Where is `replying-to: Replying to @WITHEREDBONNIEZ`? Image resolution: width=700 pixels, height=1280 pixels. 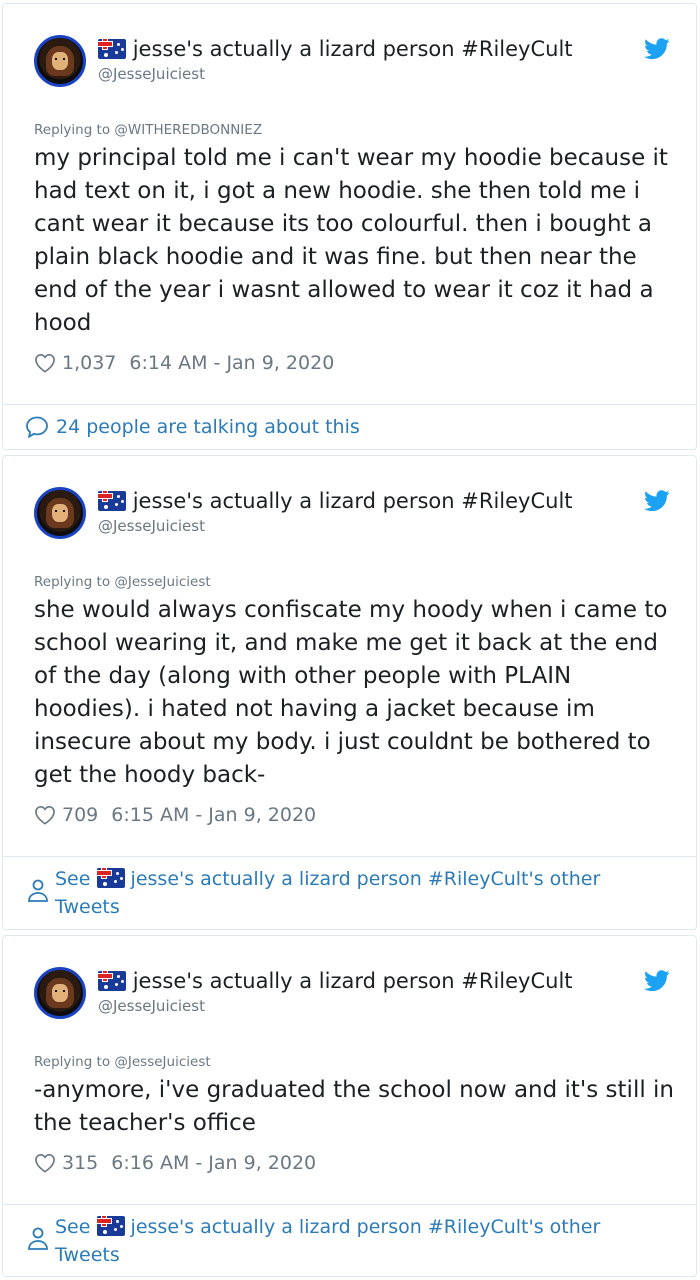 replying-to: Replying to @WITHEREDBONNIEZ is located at coordinates (148, 130).